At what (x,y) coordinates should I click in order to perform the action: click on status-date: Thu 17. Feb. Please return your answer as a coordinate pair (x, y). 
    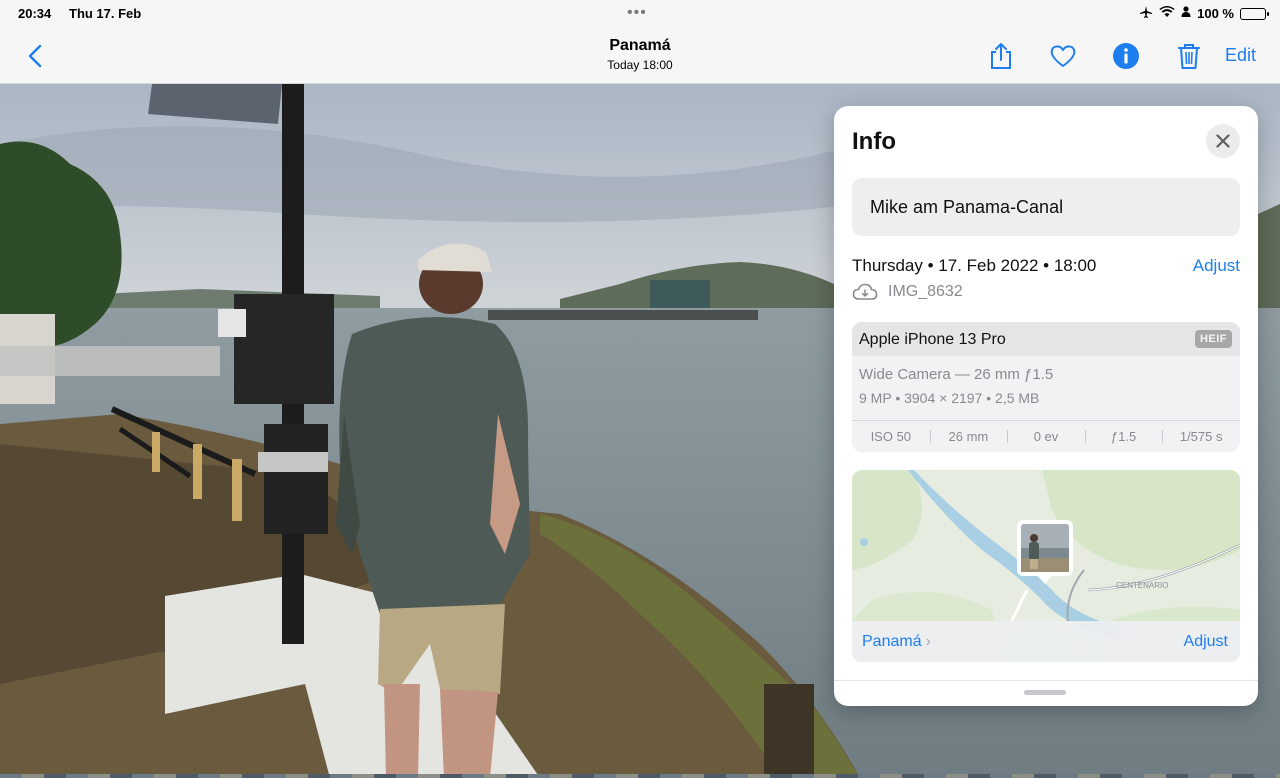
    Looking at the image, I should click on (105, 13).